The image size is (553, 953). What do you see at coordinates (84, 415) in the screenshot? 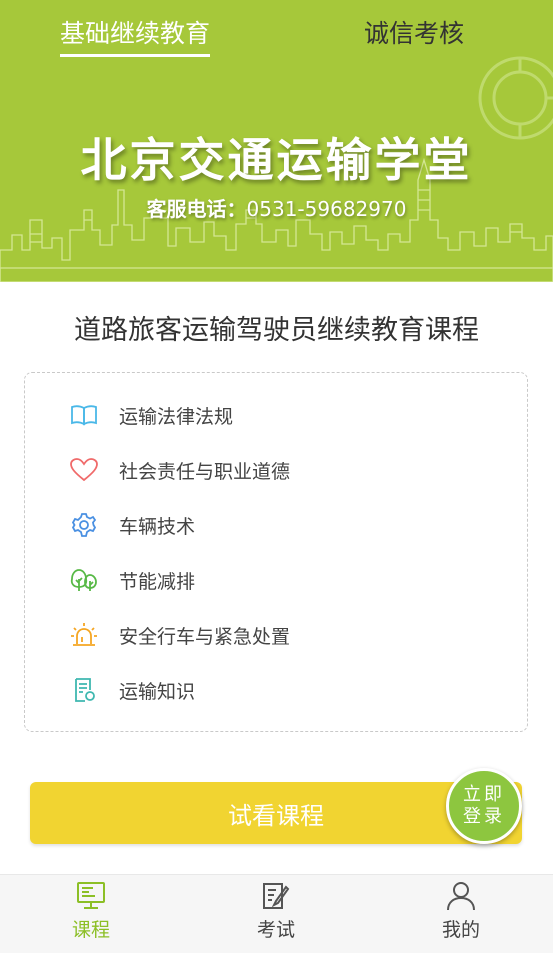
I see `book-icon` at bounding box center [84, 415].